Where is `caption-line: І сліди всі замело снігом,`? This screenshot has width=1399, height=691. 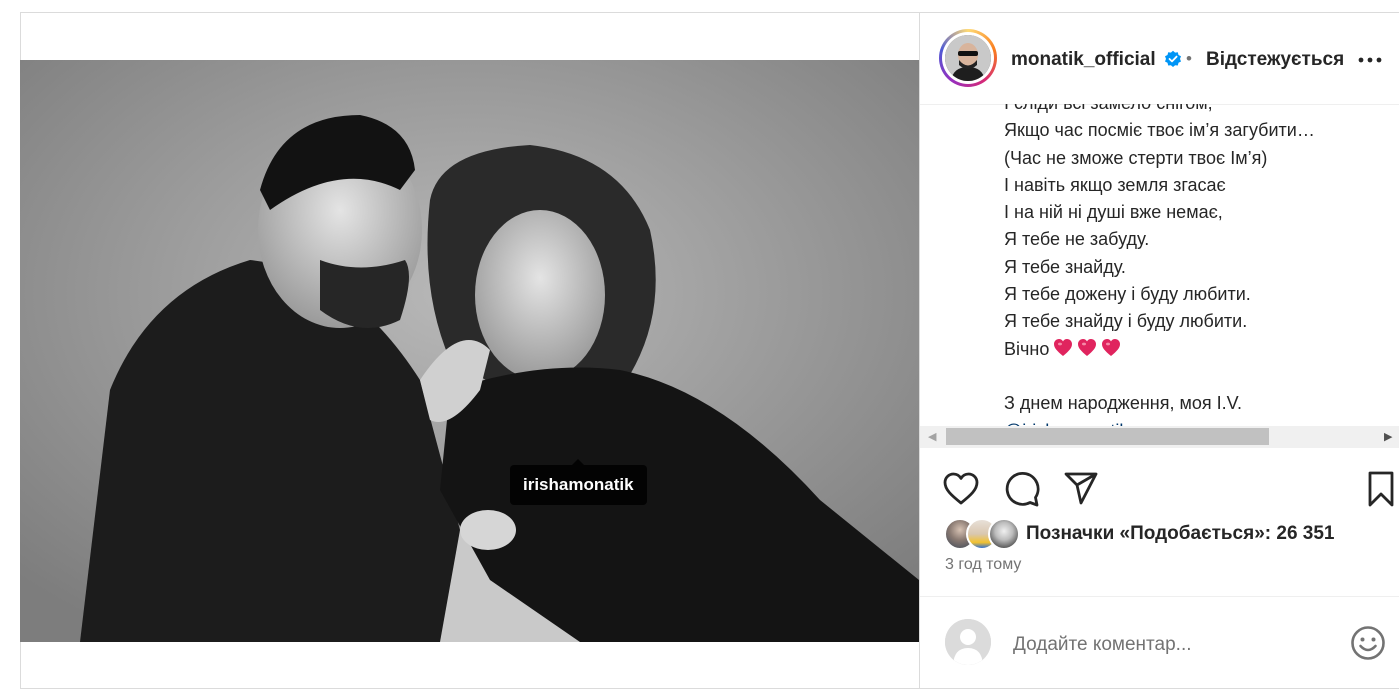
caption-line: І сліди всі замело снігом, is located at coordinates (1199, 110).